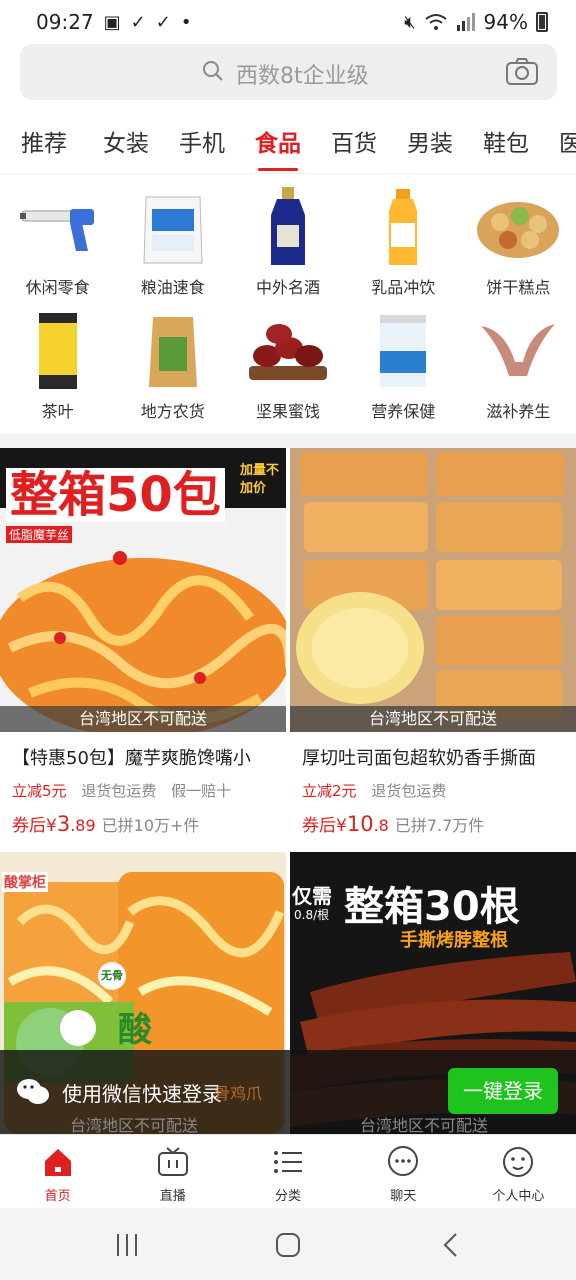 This screenshot has height=1280, width=576. What do you see at coordinates (302, 74) in the screenshot?
I see `search-input: 西数8t企业级` at bounding box center [302, 74].